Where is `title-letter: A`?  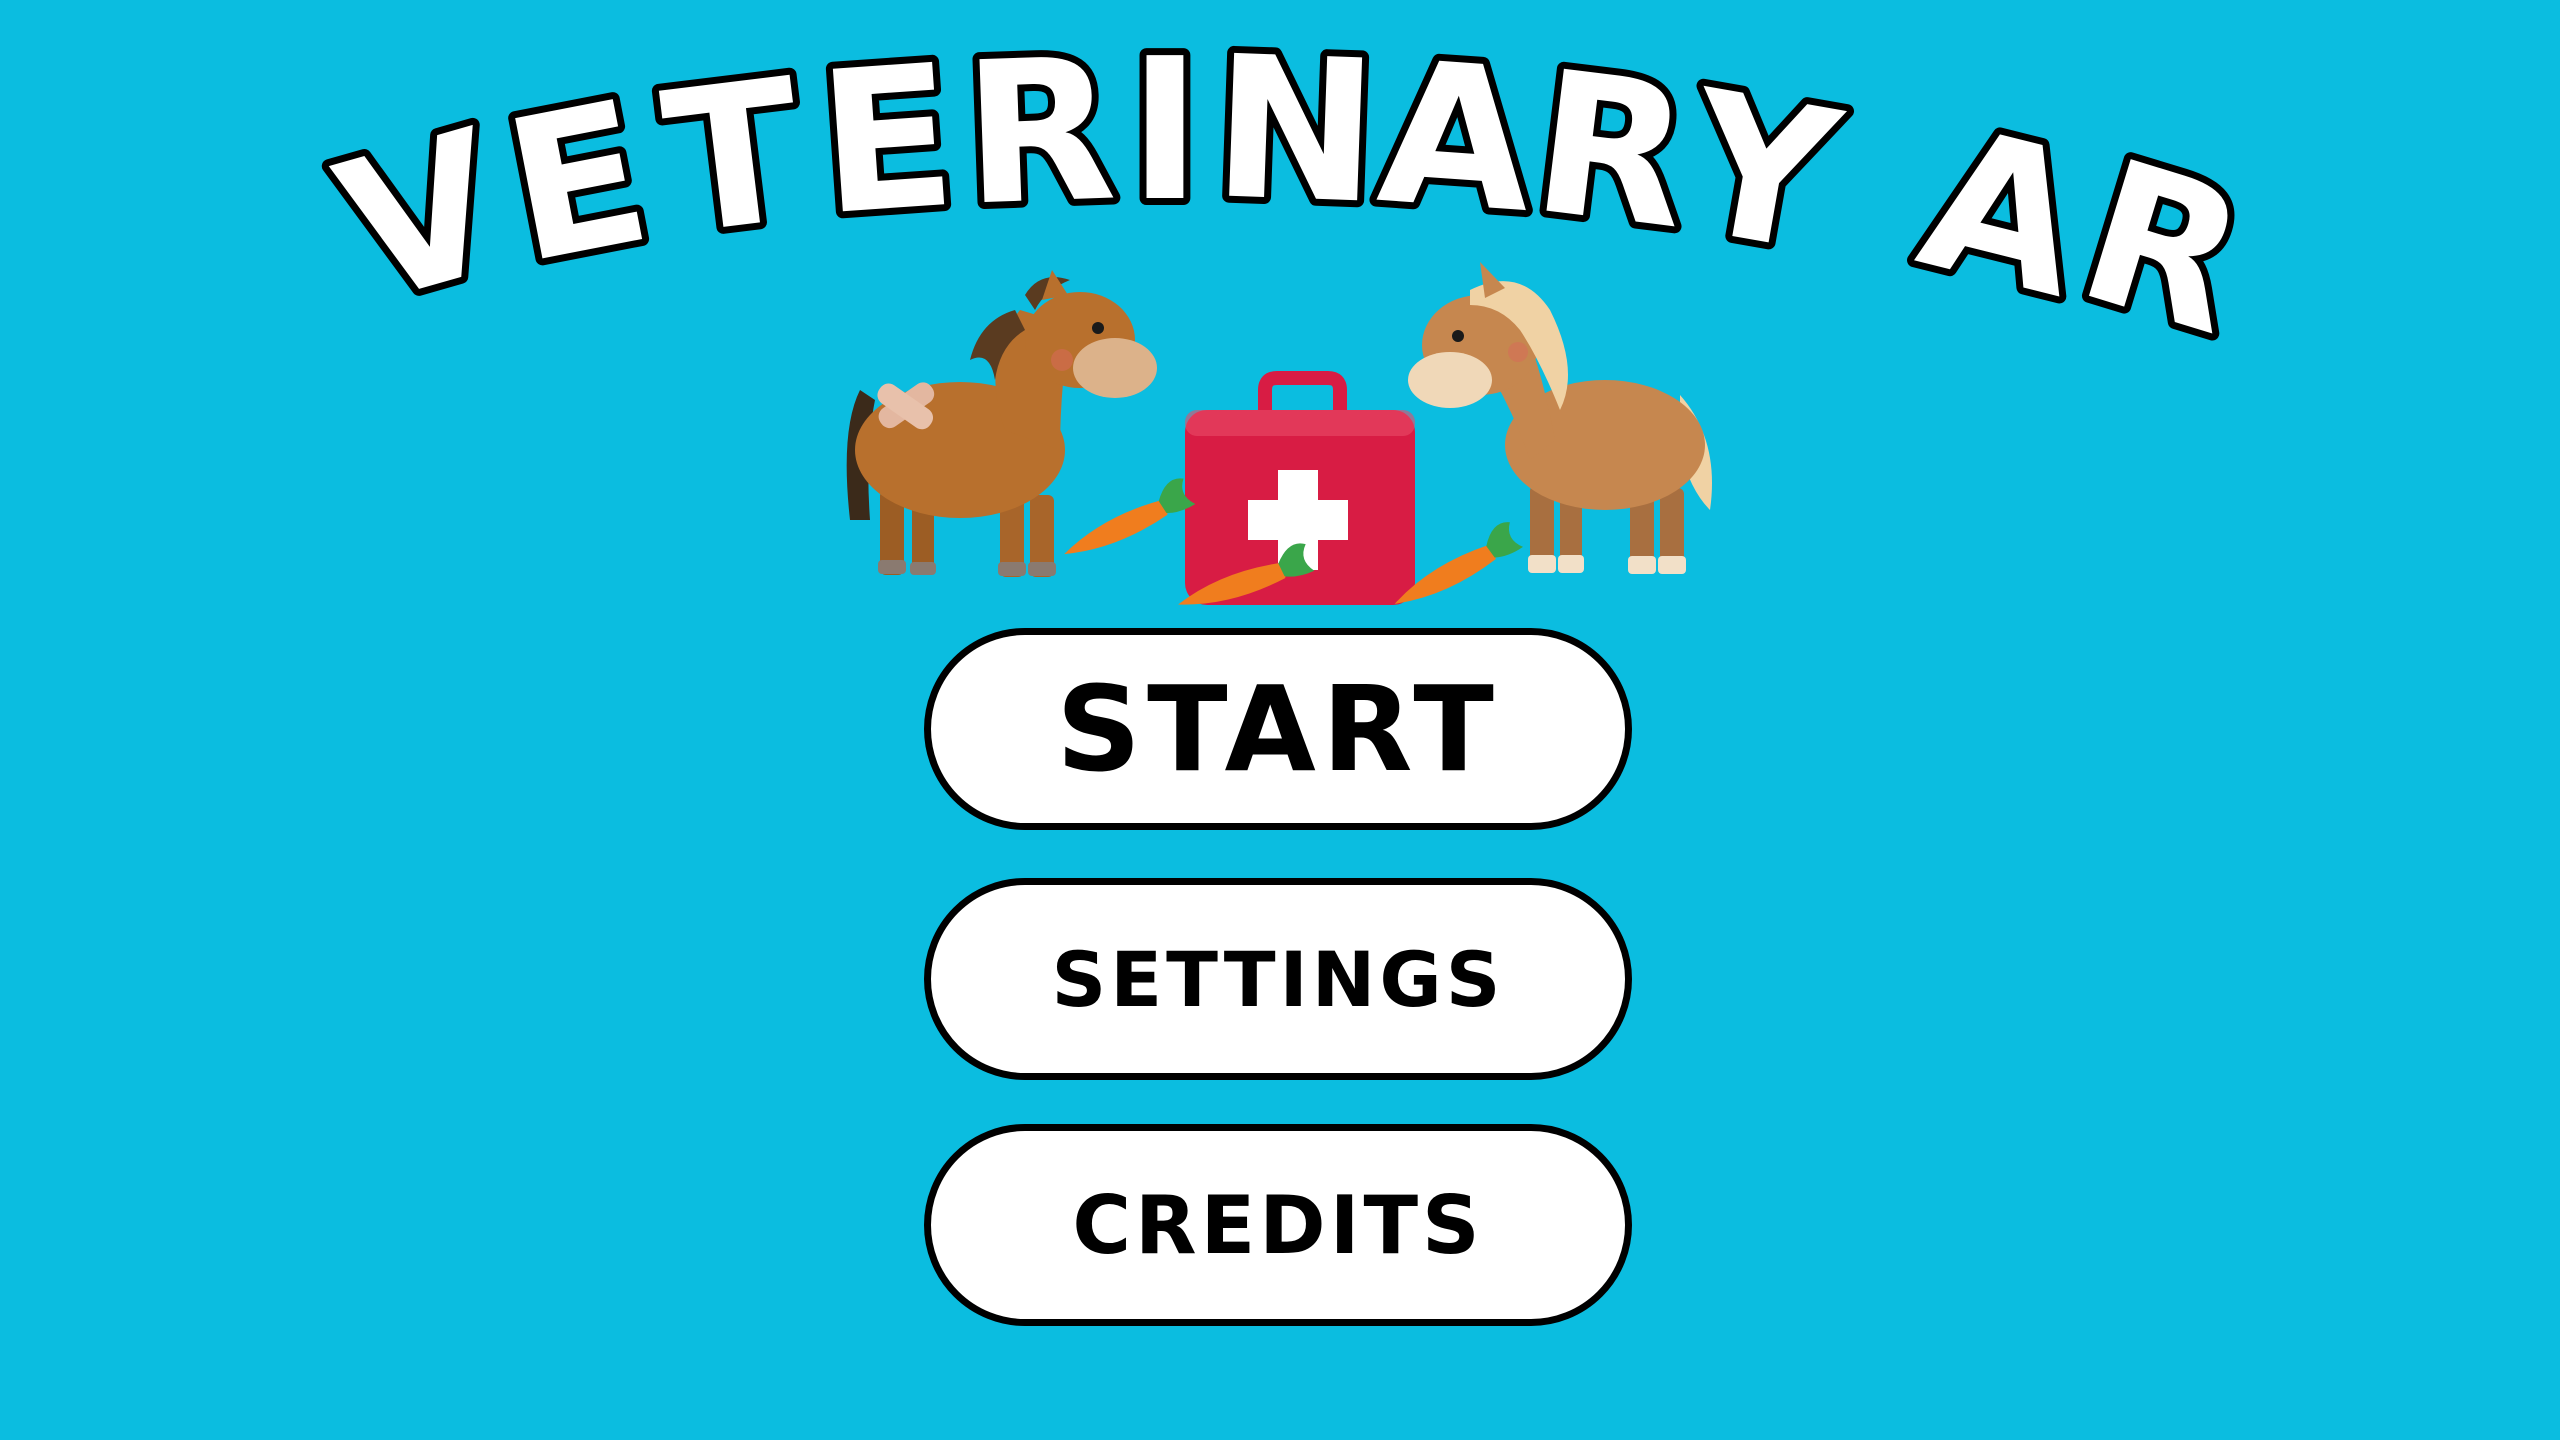 title-letter: A is located at coordinates (1455, 138).